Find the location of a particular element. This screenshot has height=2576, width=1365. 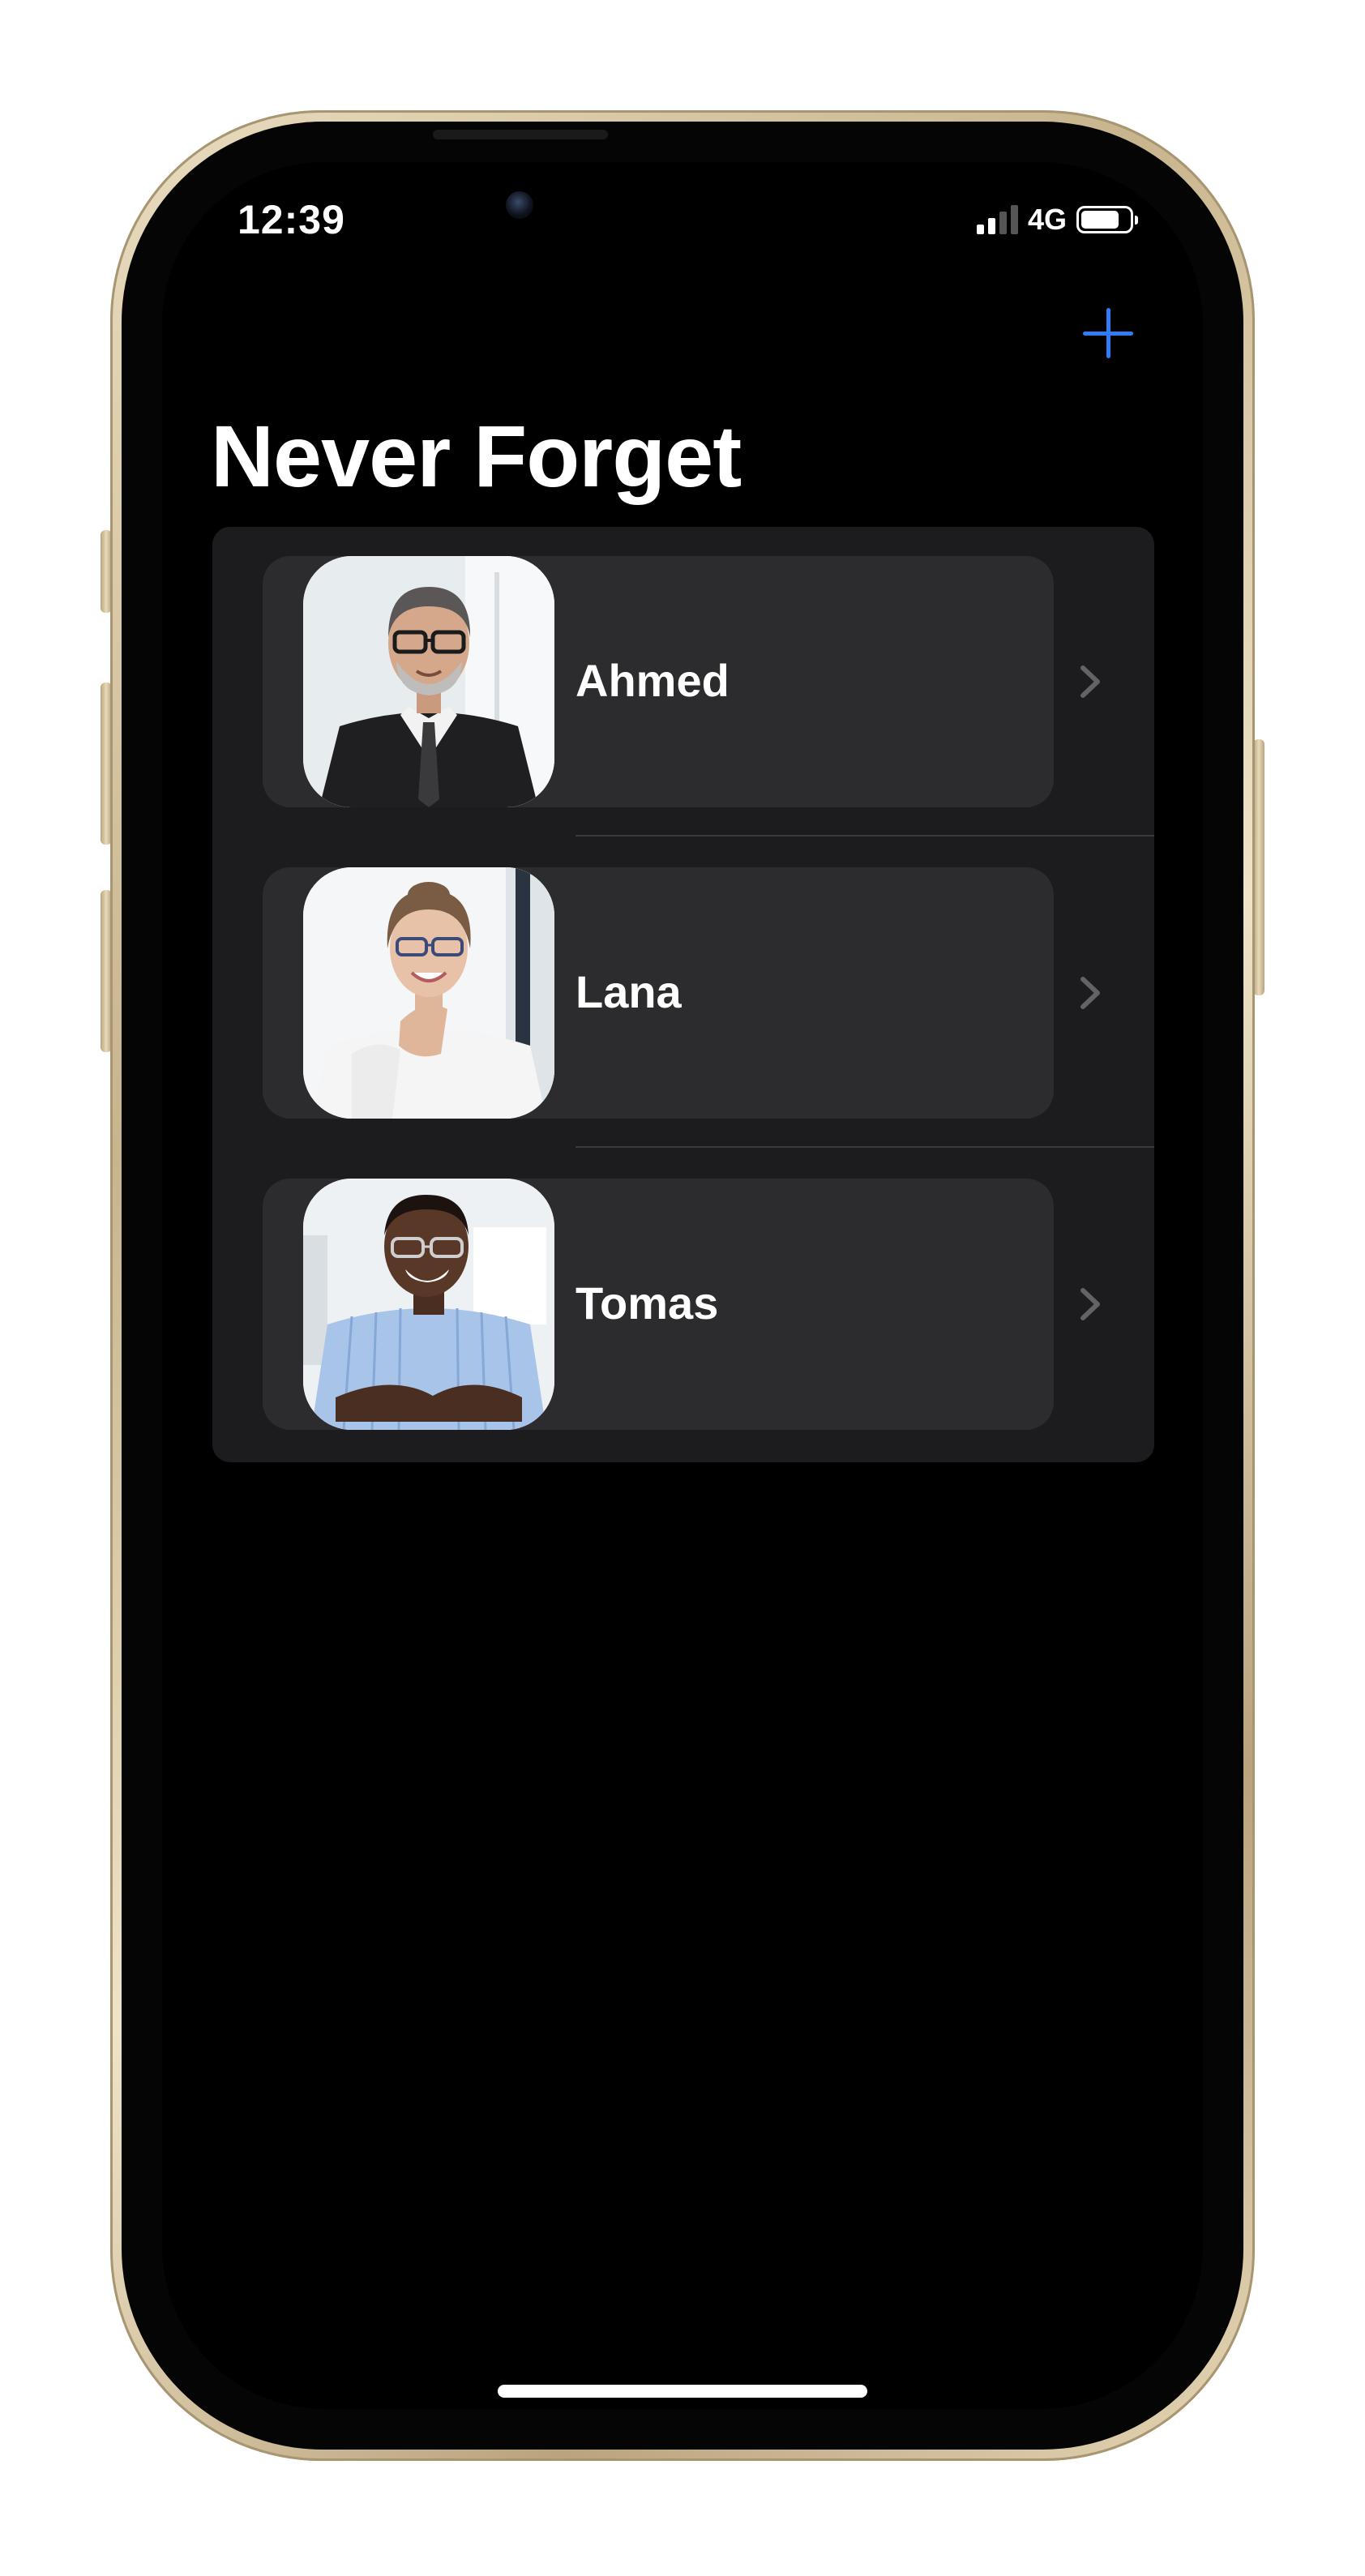

list-item-tomas: Tomas is located at coordinates (683, 1289).